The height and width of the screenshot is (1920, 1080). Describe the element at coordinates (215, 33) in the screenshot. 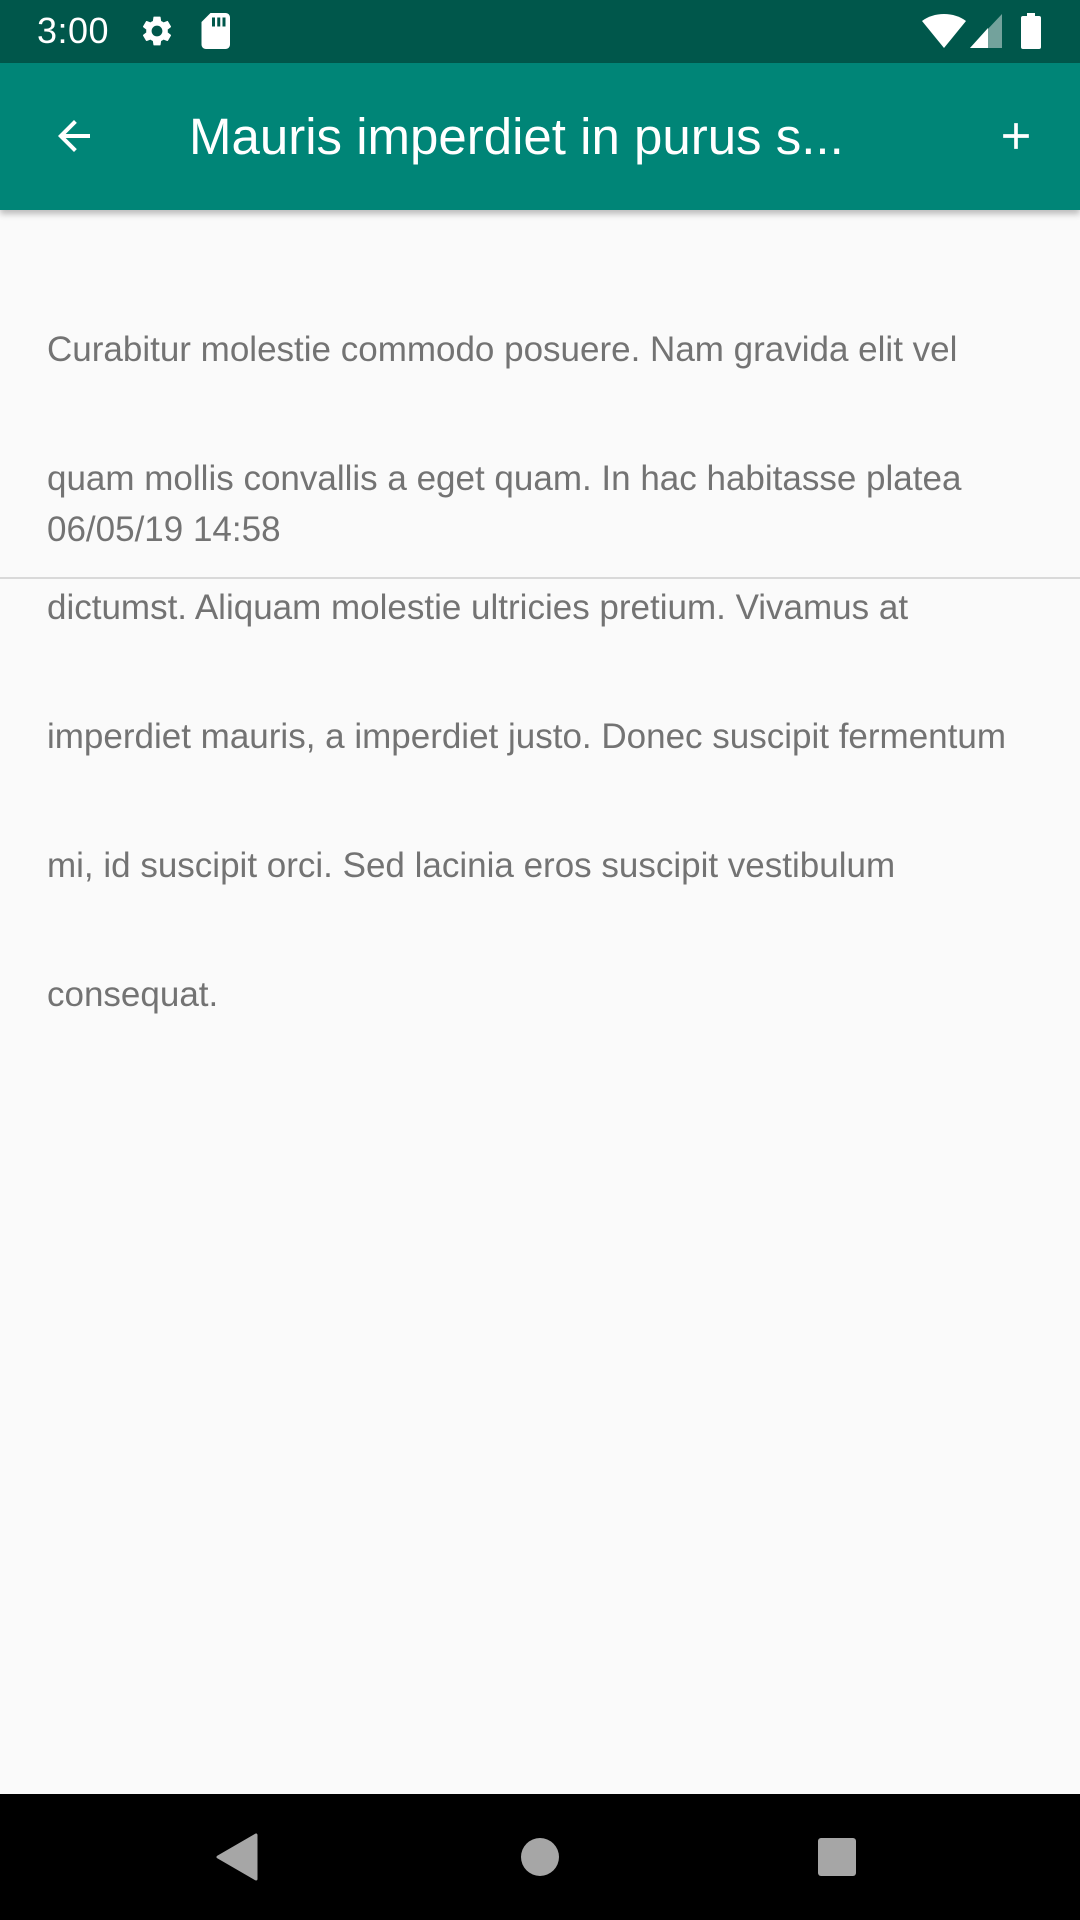

I see `sd-card-icon` at that location.